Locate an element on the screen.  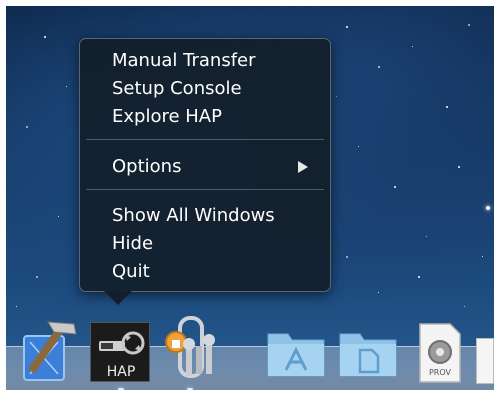
hap-icon-tile: HAP is located at coordinates (120, 352).